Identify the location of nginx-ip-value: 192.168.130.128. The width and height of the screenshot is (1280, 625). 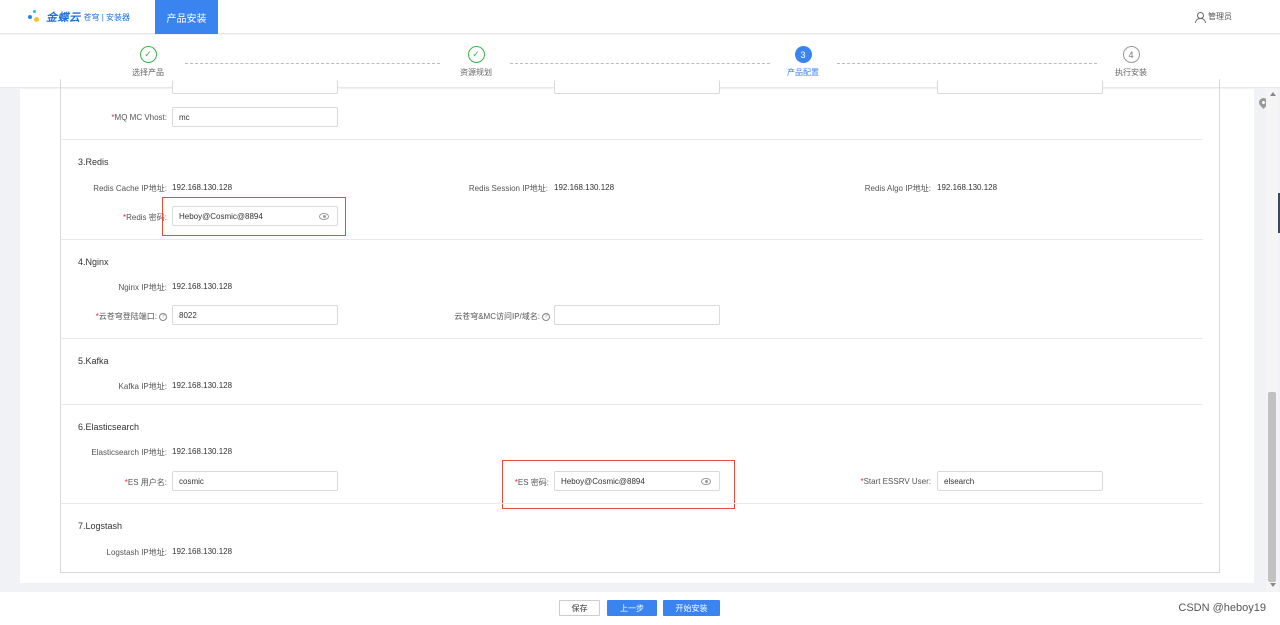
(202, 286).